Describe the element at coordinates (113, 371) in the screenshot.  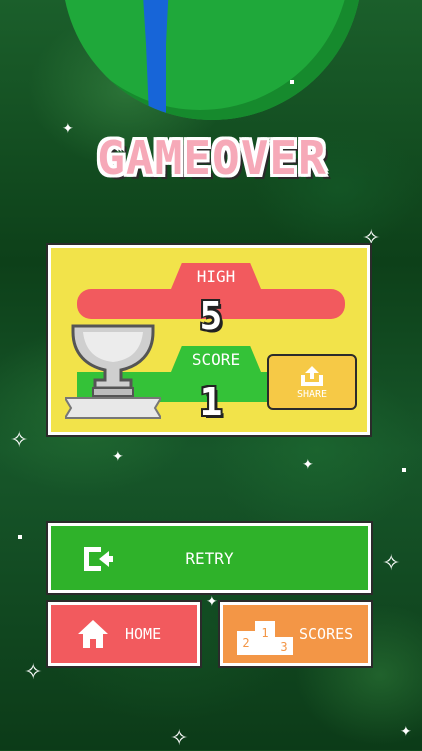
I see `trophy-icon` at that location.